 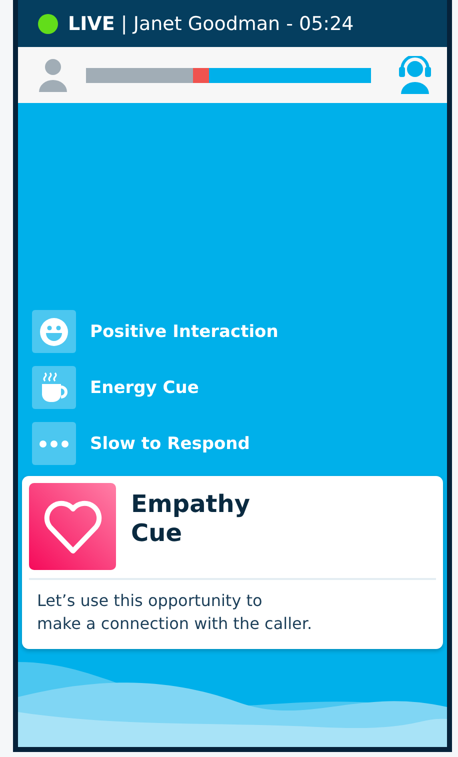 I want to click on heart-icon, so click(x=72, y=526).